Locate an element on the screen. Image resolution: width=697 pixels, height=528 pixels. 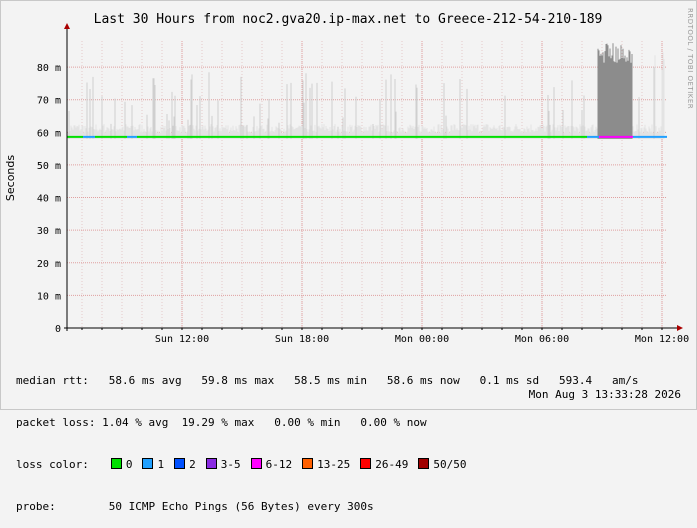
rrdtool-watermark: RRDTOOL / TOBI OETIKER is located at coordinates (690, 59).